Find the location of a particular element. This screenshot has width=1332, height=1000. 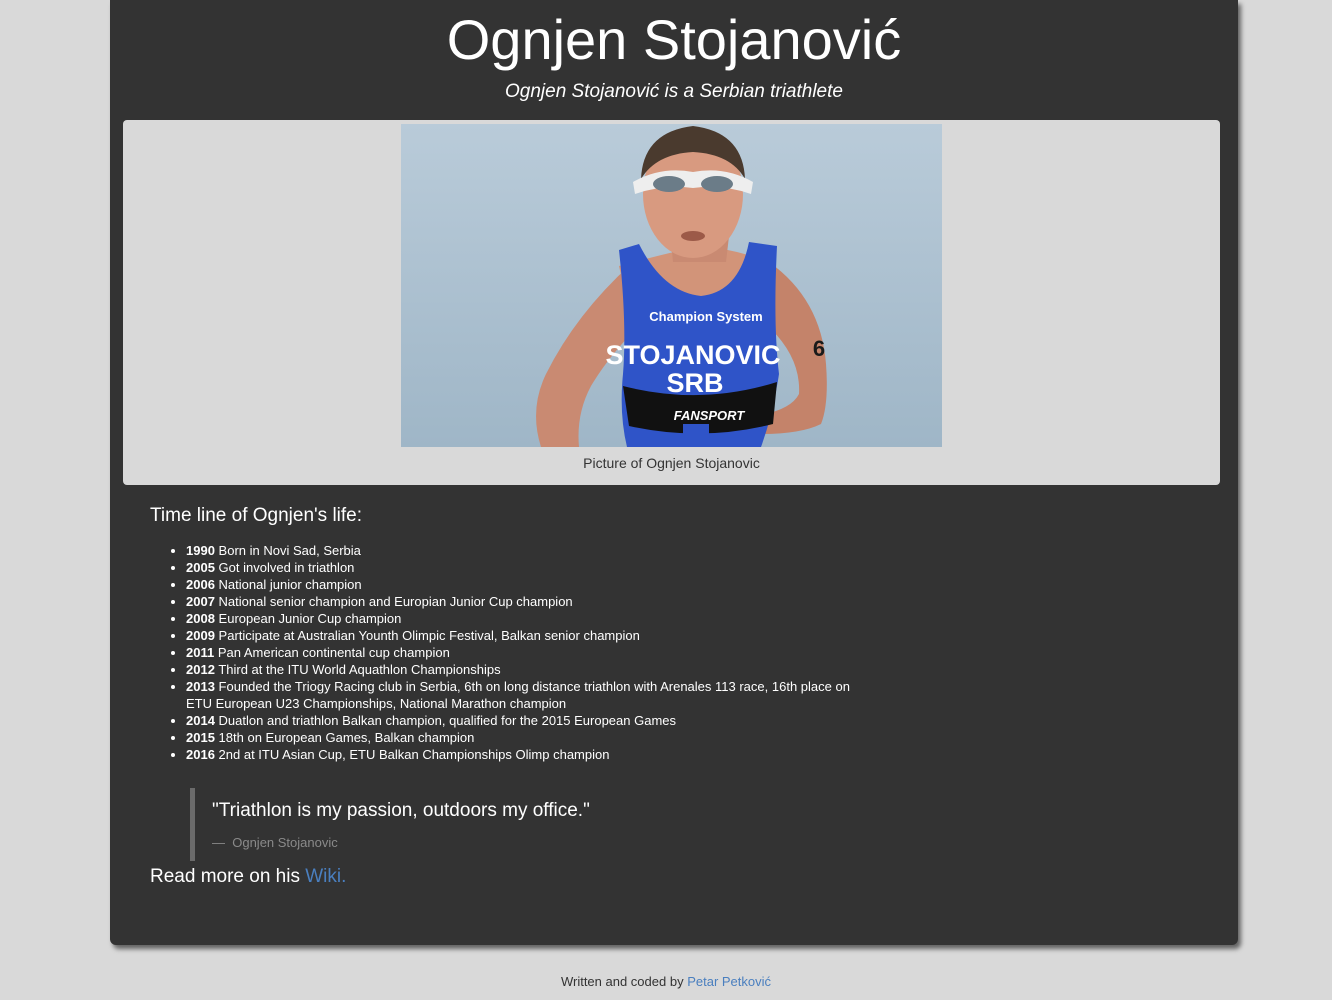

page-footer: Written and coded by Petar Petković is located at coordinates (666, 981).